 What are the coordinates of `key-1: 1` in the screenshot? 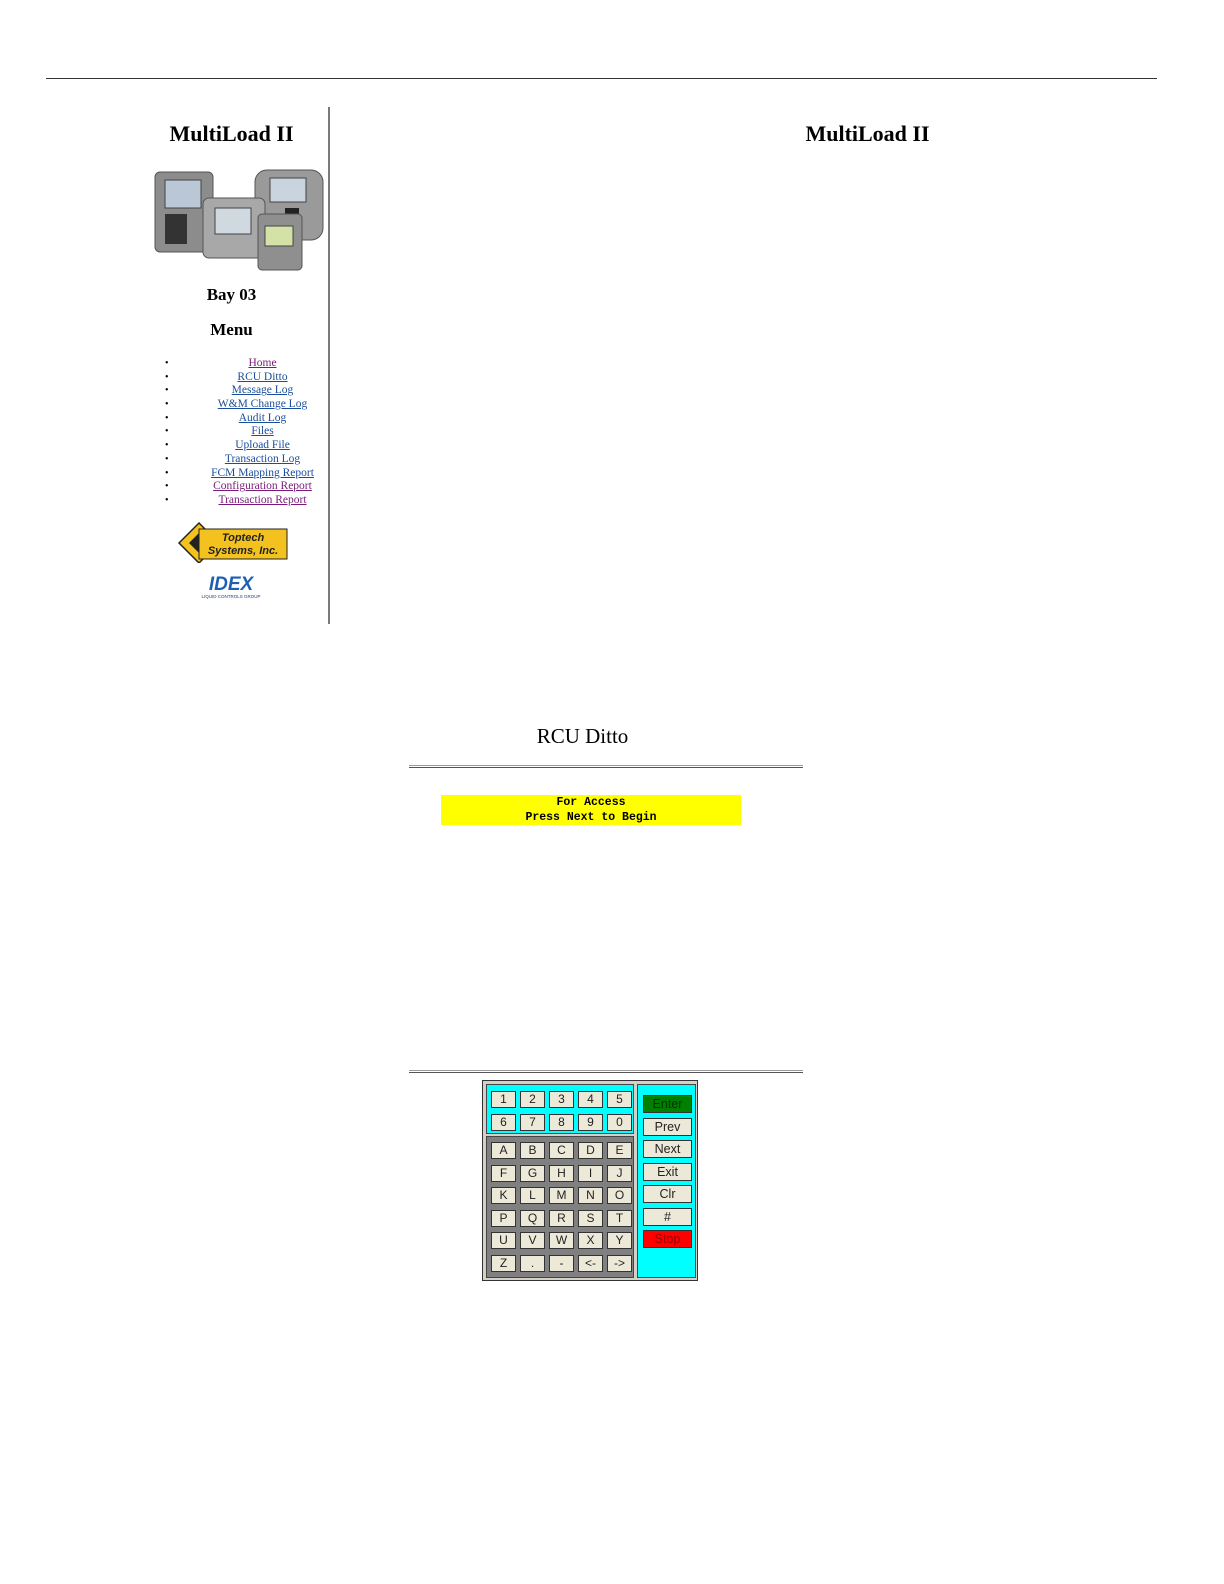 It's located at (503, 1099).